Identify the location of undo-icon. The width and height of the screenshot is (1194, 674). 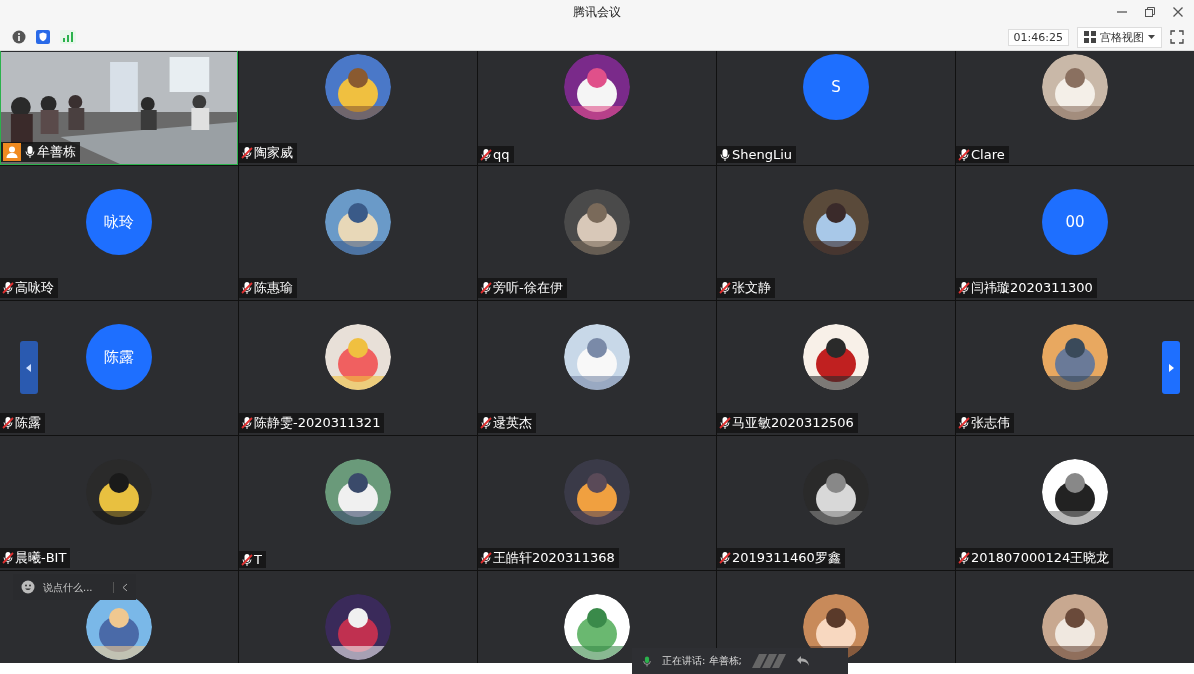
(802, 661).